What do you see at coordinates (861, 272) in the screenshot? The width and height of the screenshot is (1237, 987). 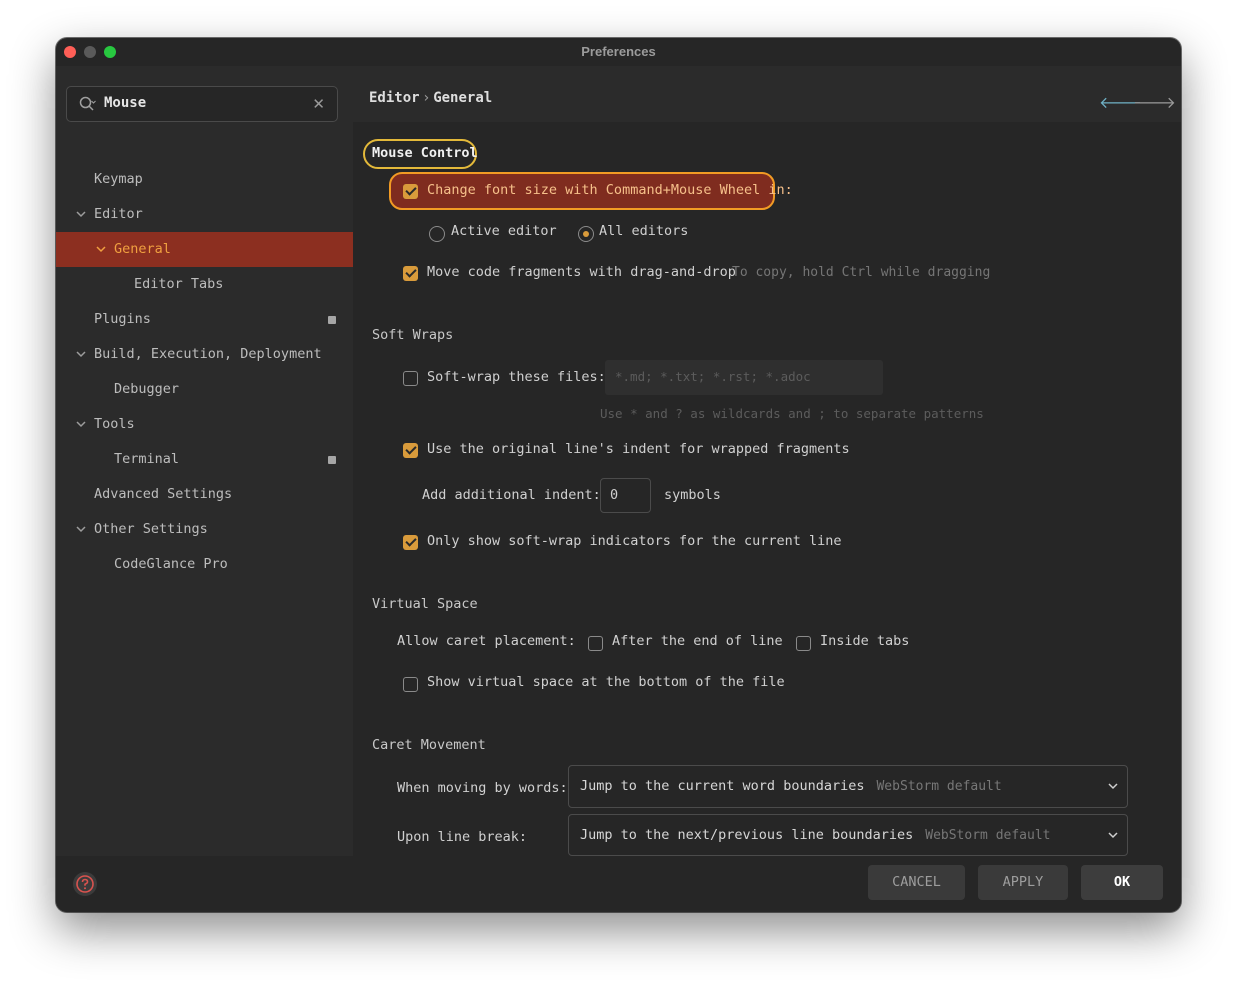 I see `drag-drop-hint: To copy, hold Ctrl while dragging` at bounding box center [861, 272].